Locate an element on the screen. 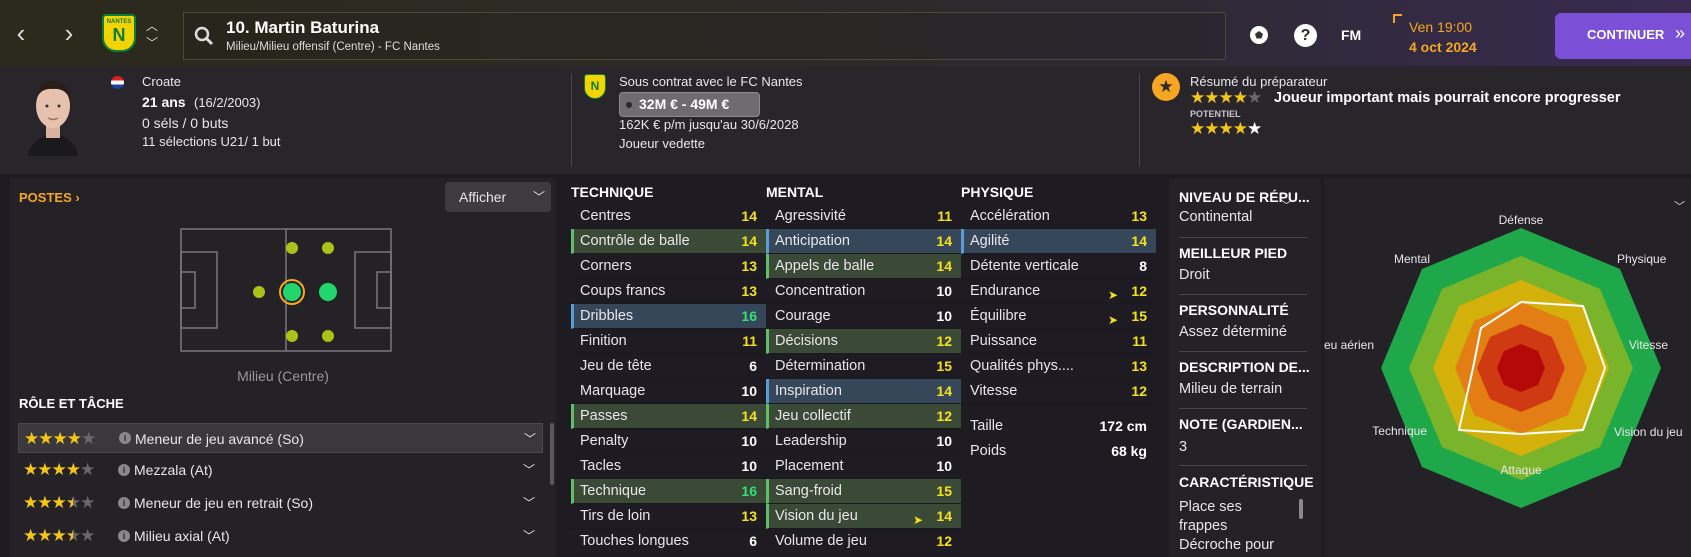  attr-row: Agilité 14 is located at coordinates (1058, 241).